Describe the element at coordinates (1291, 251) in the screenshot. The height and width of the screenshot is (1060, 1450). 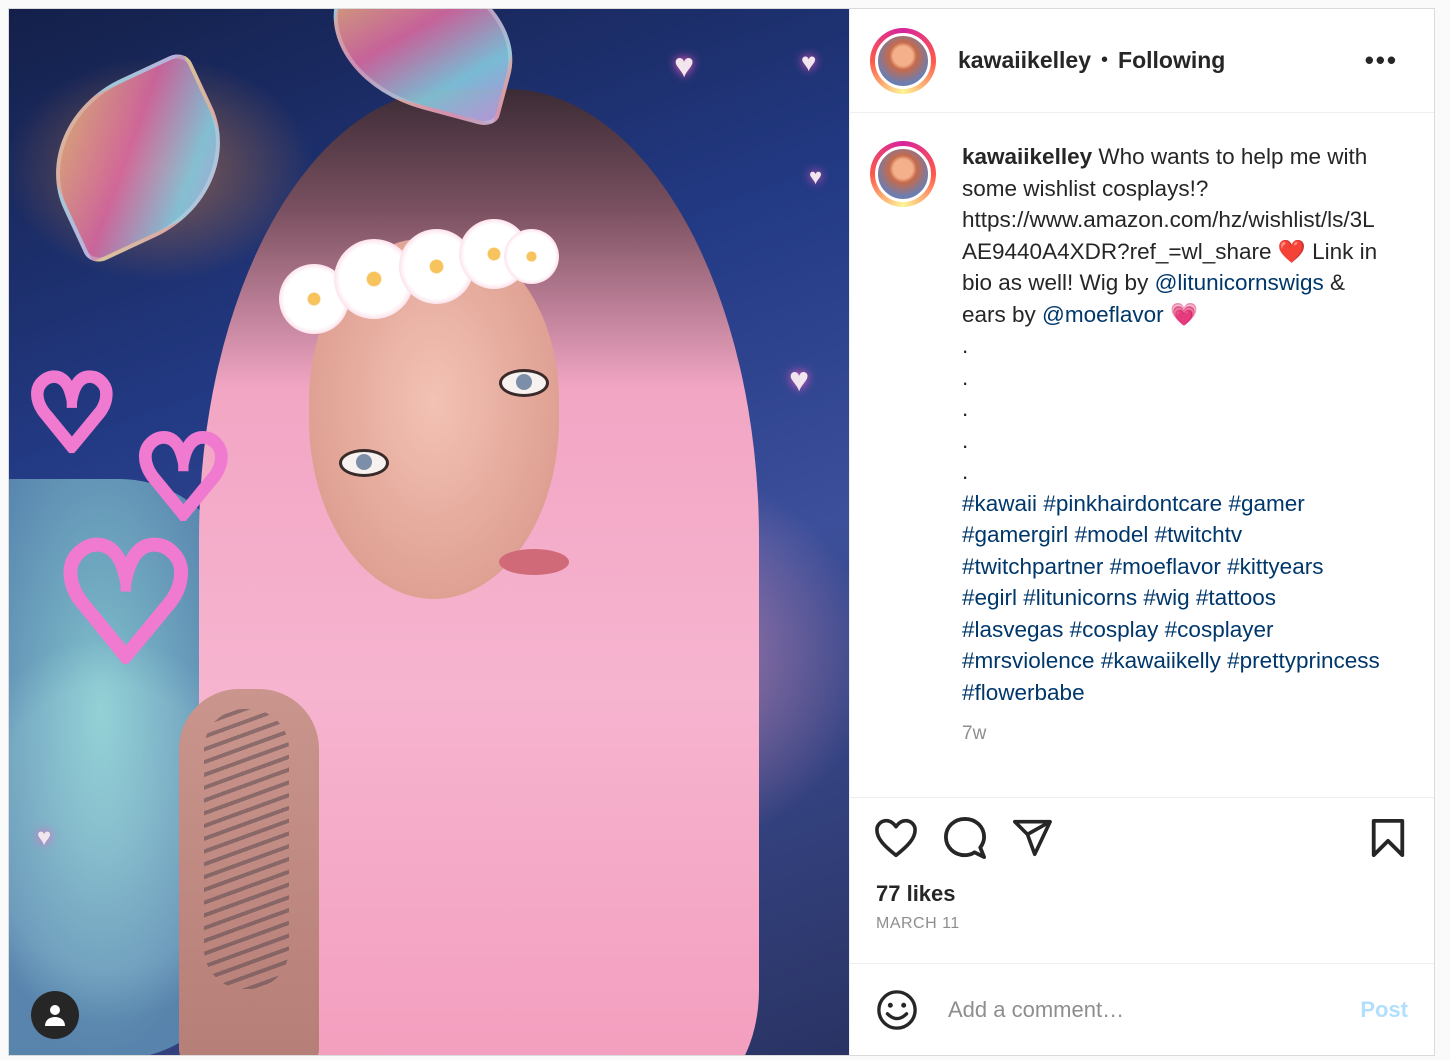
I see `heart-emoji: ❤️` at that location.